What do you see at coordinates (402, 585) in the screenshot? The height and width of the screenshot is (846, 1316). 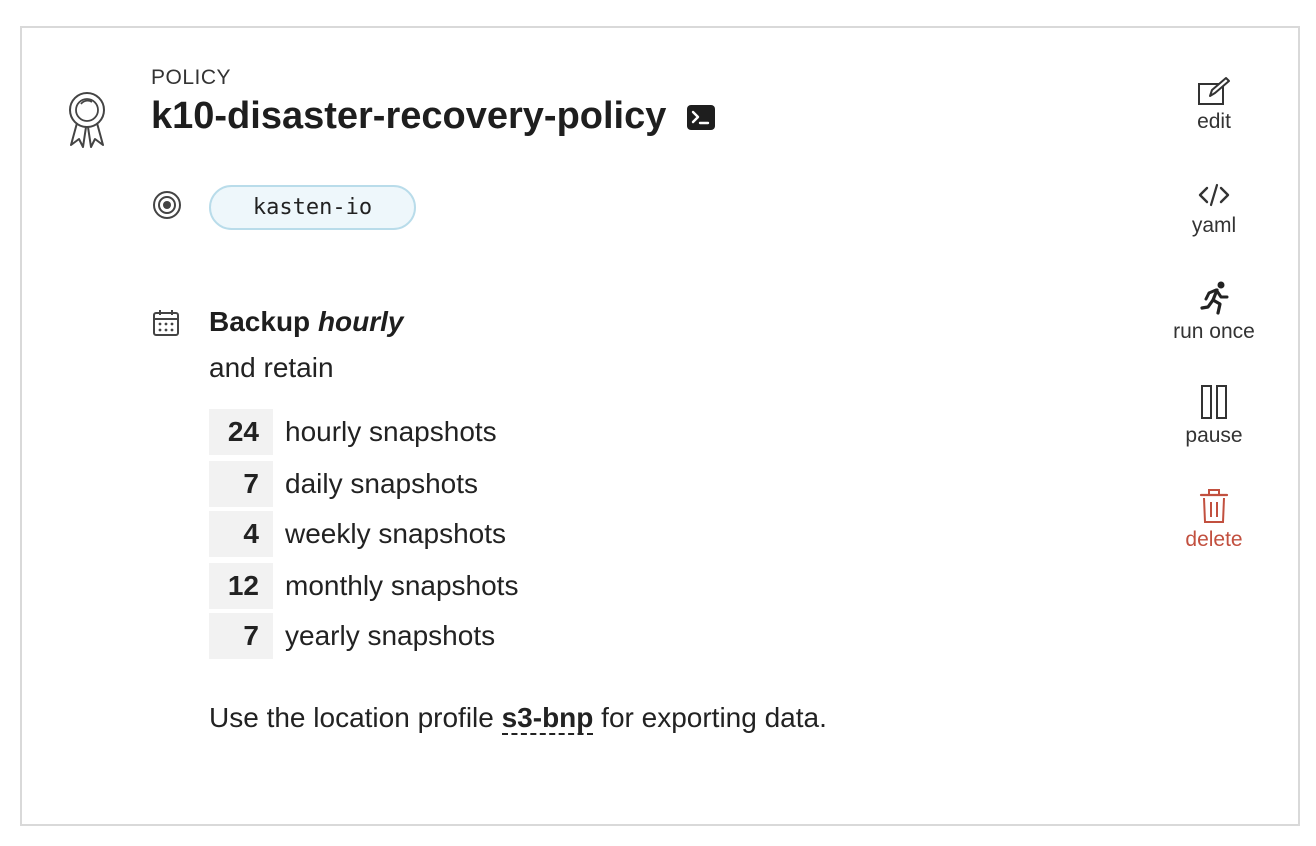 I see `retention-label: monthly snapshots` at bounding box center [402, 585].